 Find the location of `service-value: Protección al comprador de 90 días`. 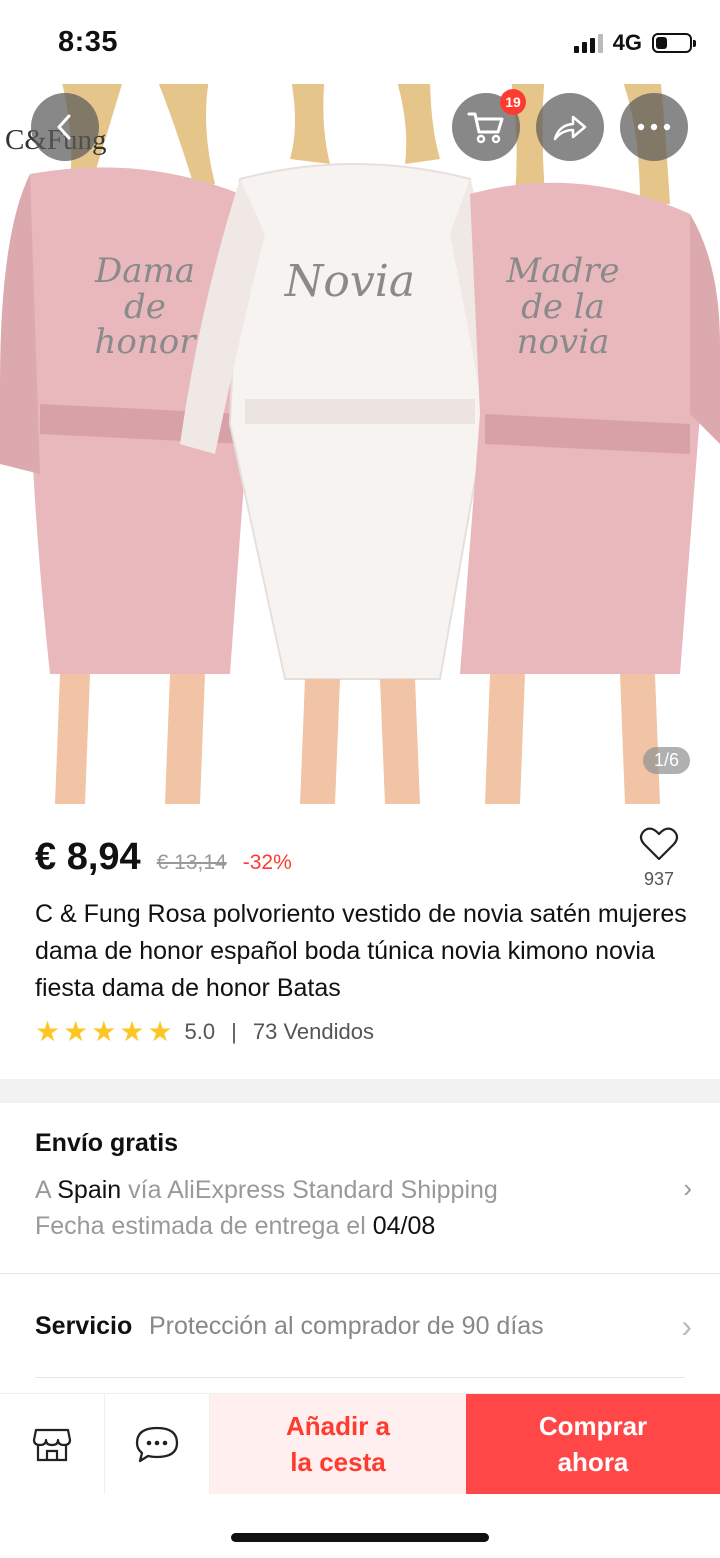

service-value: Protección al comprador de 90 días is located at coordinates (346, 1326).